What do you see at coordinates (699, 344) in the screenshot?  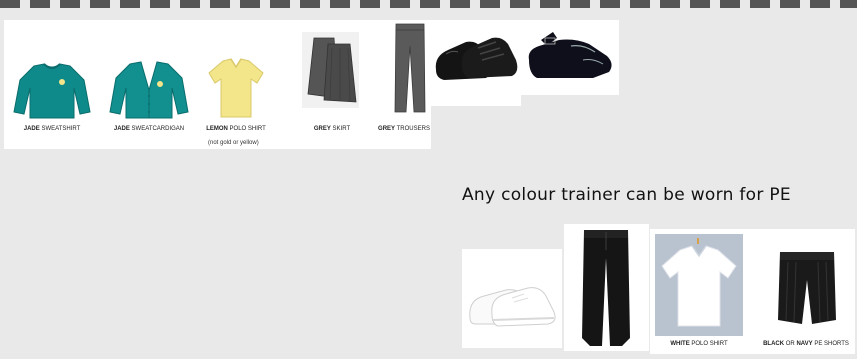 I see `white-polo-label: WHITE POLO SHIRT` at bounding box center [699, 344].